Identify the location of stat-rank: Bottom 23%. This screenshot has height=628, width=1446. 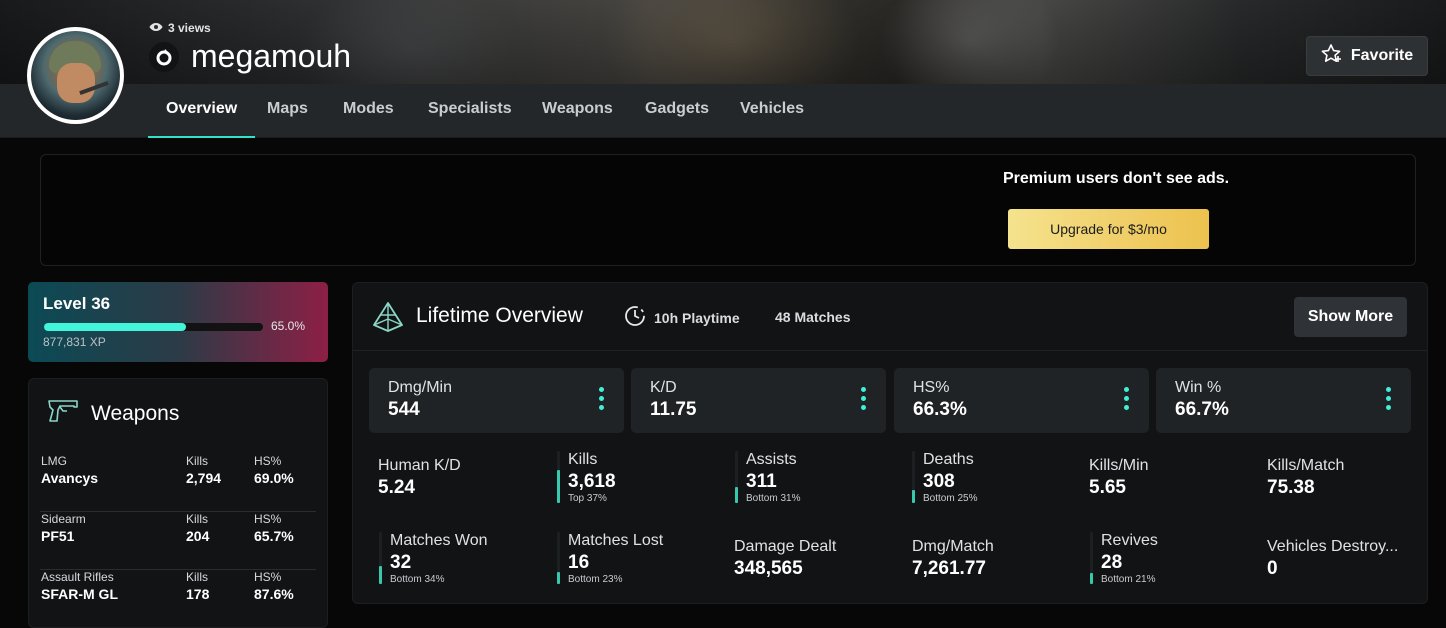
(595, 579).